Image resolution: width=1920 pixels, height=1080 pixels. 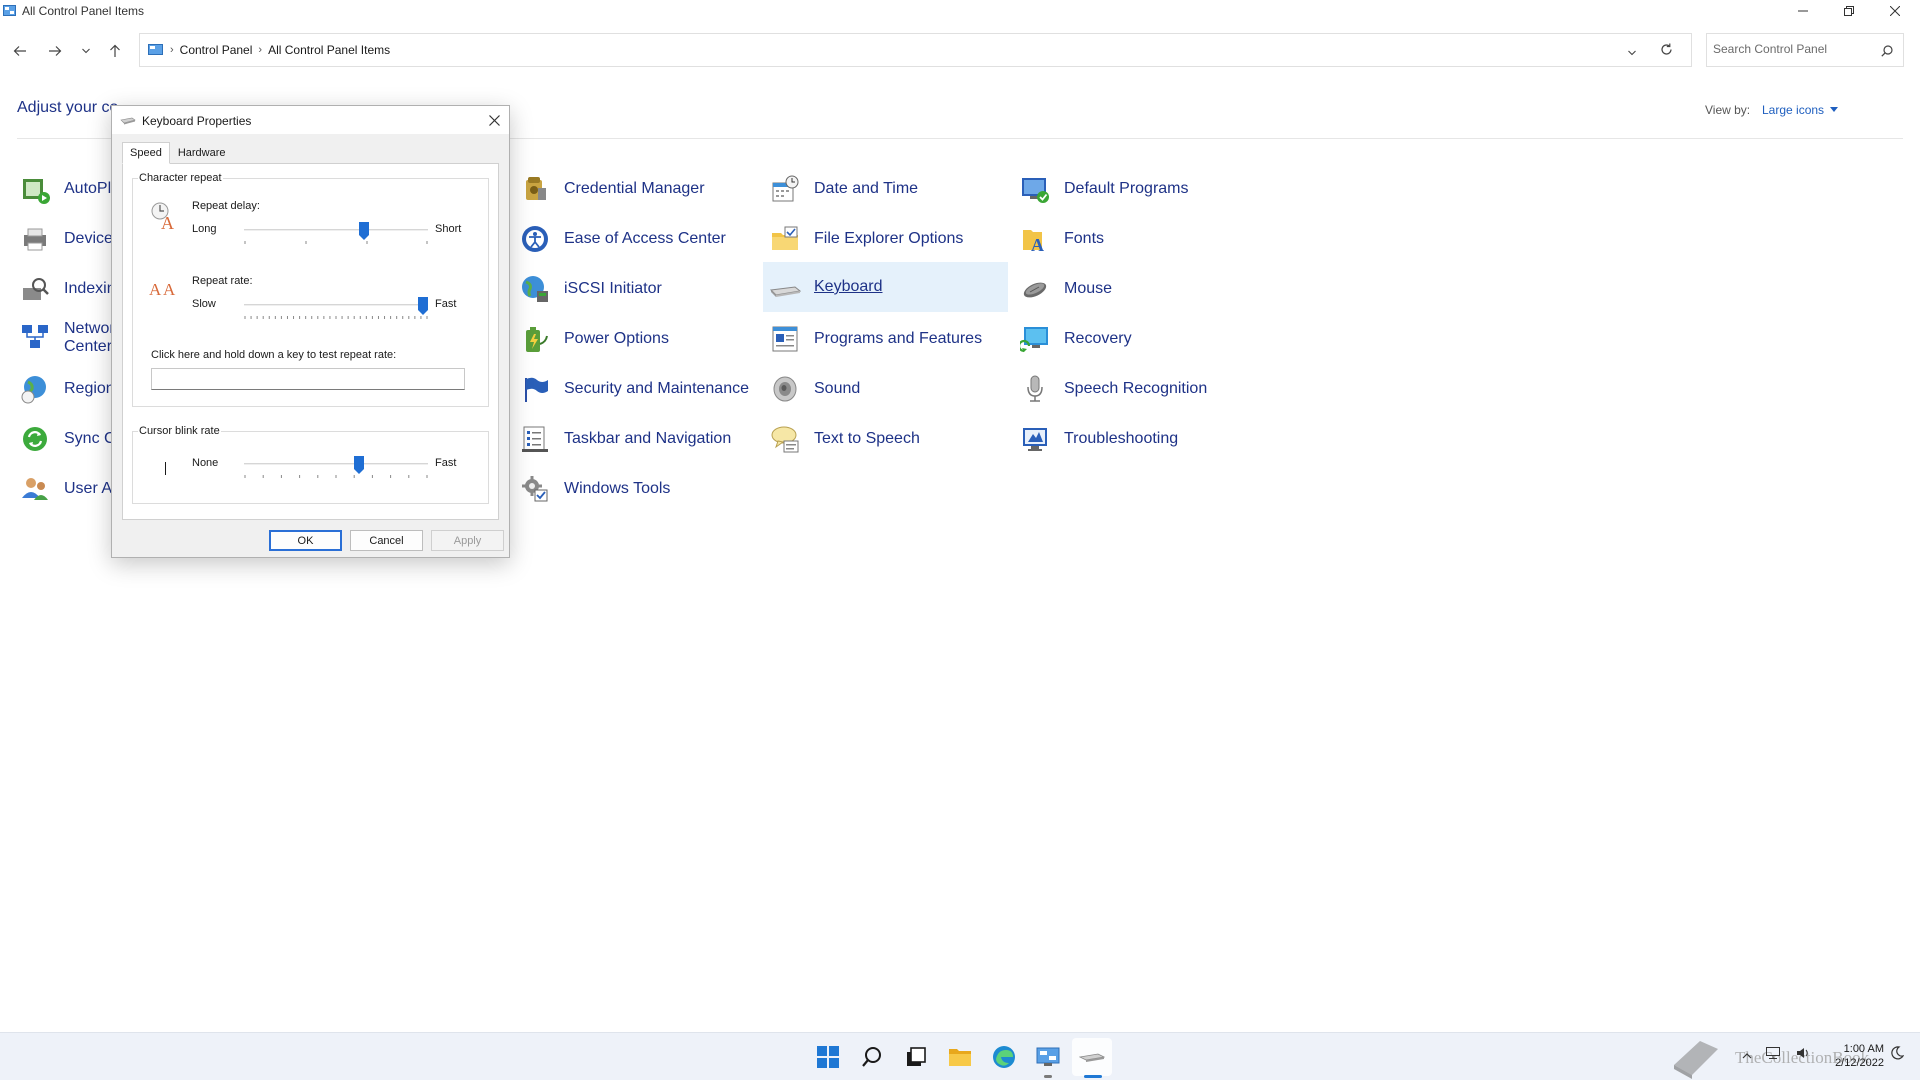 What do you see at coordinates (1666, 49) in the screenshot?
I see `refresh-icon` at bounding box center [1666, 49].